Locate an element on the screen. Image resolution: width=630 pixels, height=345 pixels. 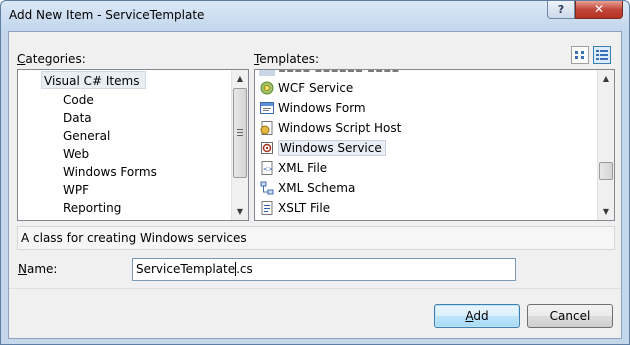
help-button: ? is located at coordinates (561, 10).